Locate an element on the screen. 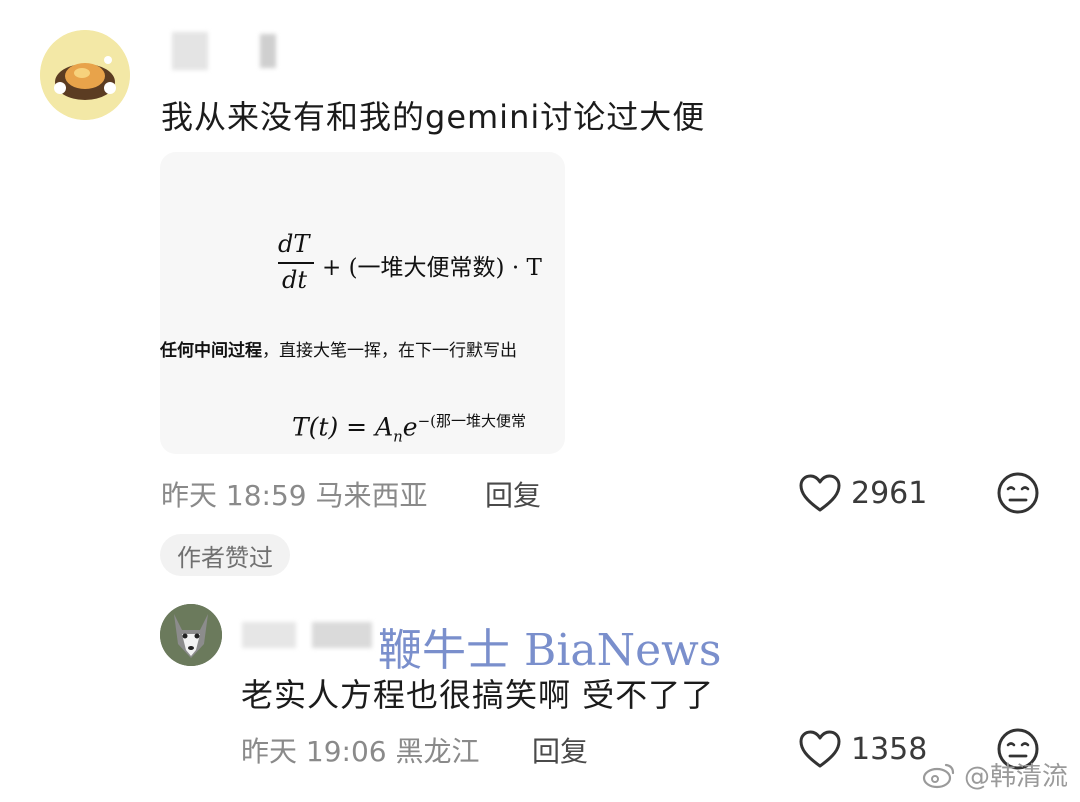 Image resolution: width=1080 pixels, height=802 pixels. bianews-watermark: 鞭牛士 BiaNews is located at coordinates (550, 650).